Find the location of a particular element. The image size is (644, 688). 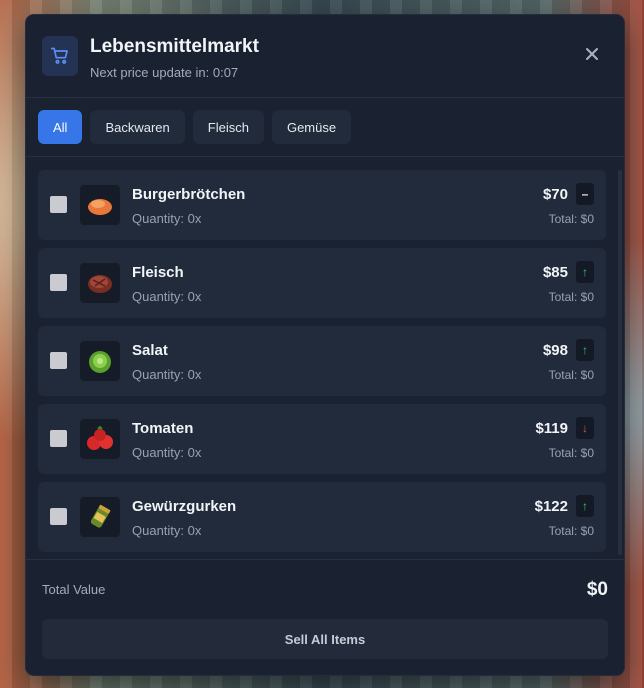

list-item: Salat Quantity: 0x $98 ↑ Total: $0 is located at coordinates (322, 361).